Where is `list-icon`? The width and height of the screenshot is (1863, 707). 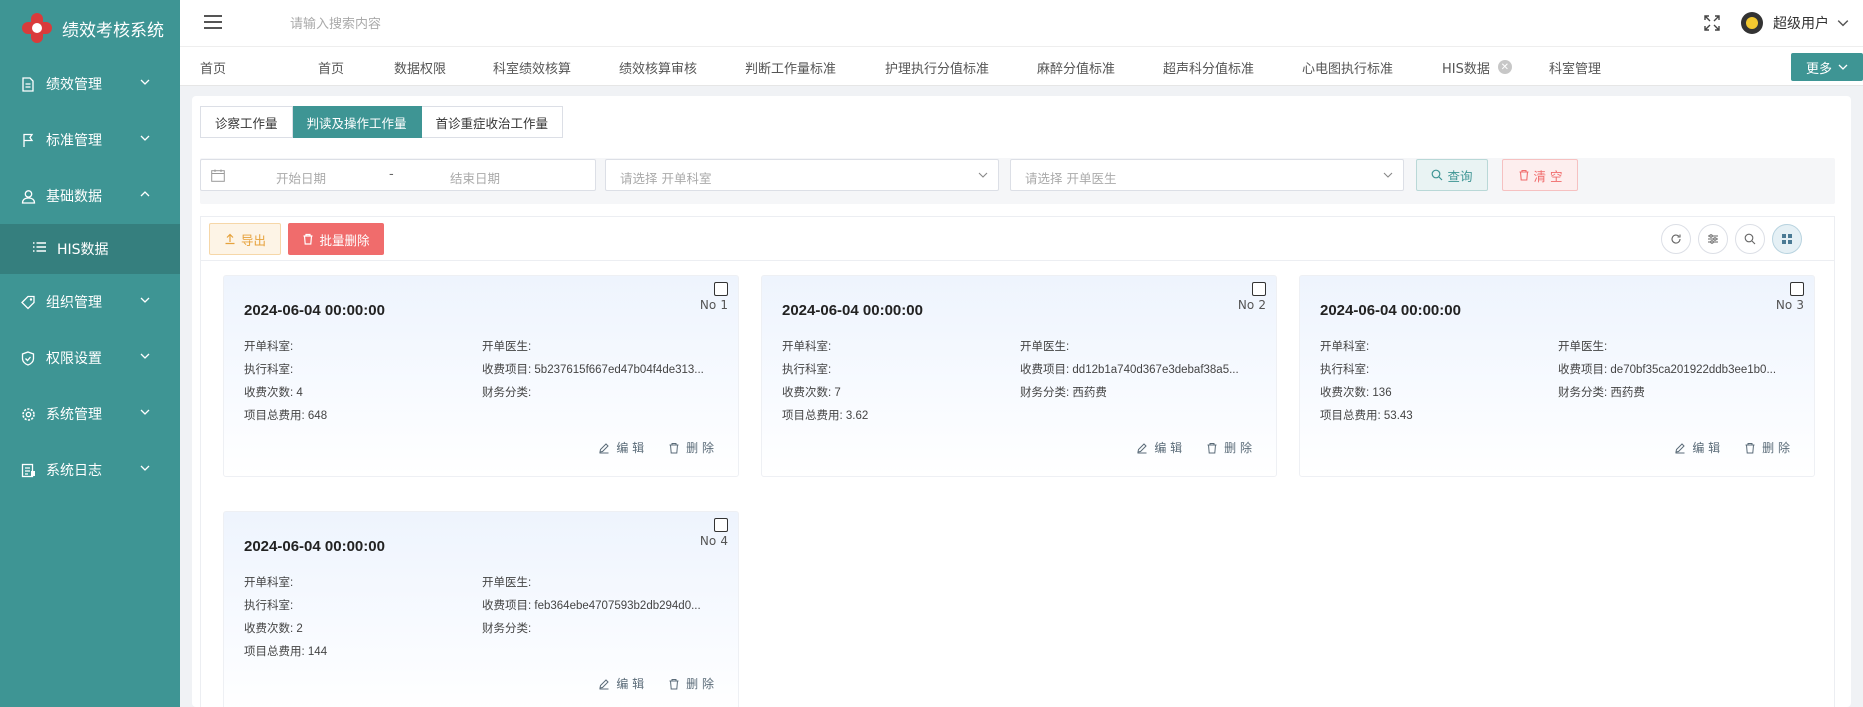 list-icon is located at coordinates (39, 249).